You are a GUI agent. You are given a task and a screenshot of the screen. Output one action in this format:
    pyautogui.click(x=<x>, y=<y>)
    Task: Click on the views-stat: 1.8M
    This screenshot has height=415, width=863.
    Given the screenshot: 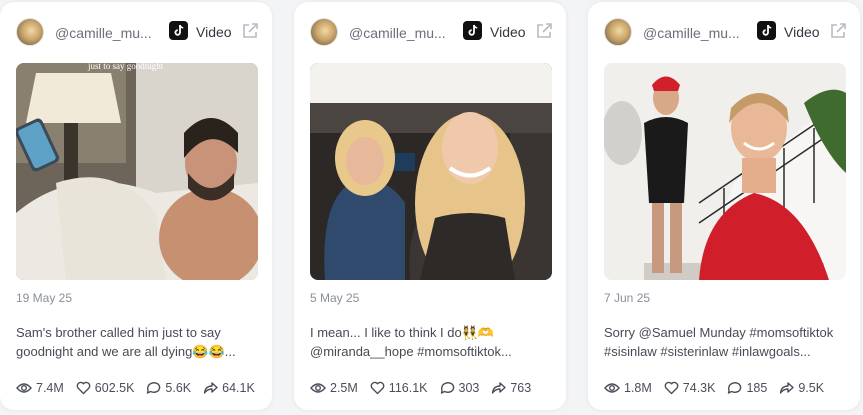 What is the action you would take?
    pyautogui.click(x=628, y=388)
    